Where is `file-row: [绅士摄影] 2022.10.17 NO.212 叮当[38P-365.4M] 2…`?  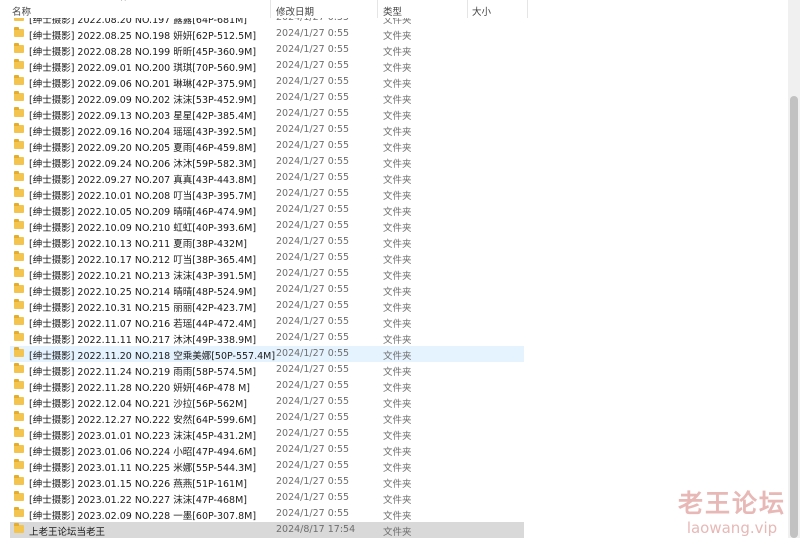
file-row: [绅士摄影] 2022.10.17 NO.212 叮当[38P-365.4M] 2… is located at coordinates (267, 258).